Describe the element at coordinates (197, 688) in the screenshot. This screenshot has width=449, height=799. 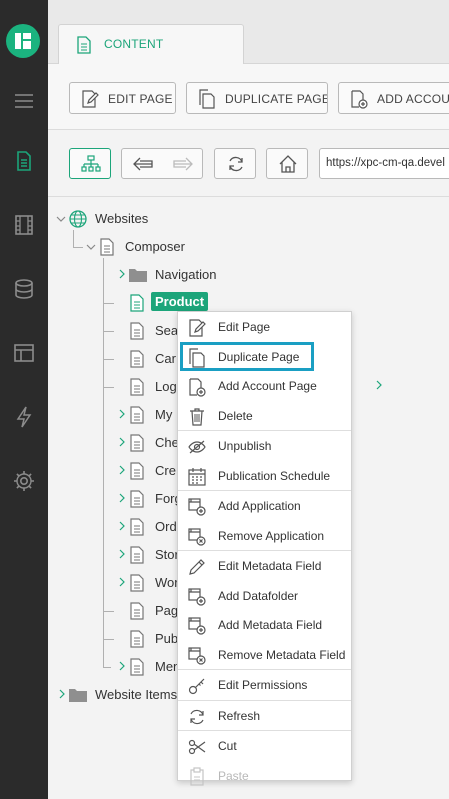
I see `key-icon` at that location.